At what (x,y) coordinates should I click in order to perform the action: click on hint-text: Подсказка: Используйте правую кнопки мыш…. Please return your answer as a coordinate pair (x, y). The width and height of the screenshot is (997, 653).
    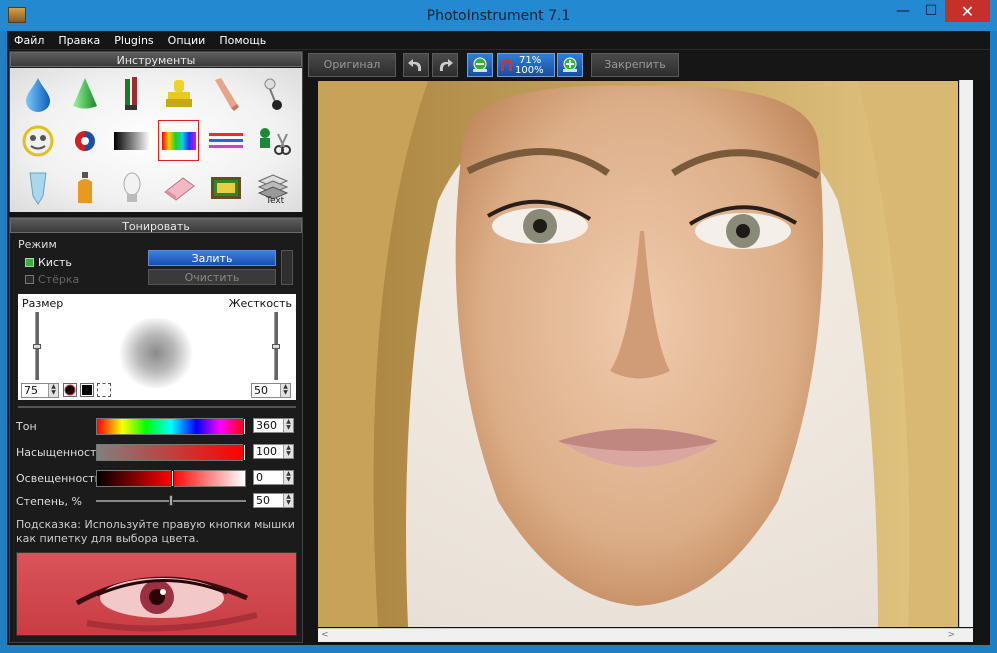
    Looking at the image, I should click on (155, 531).